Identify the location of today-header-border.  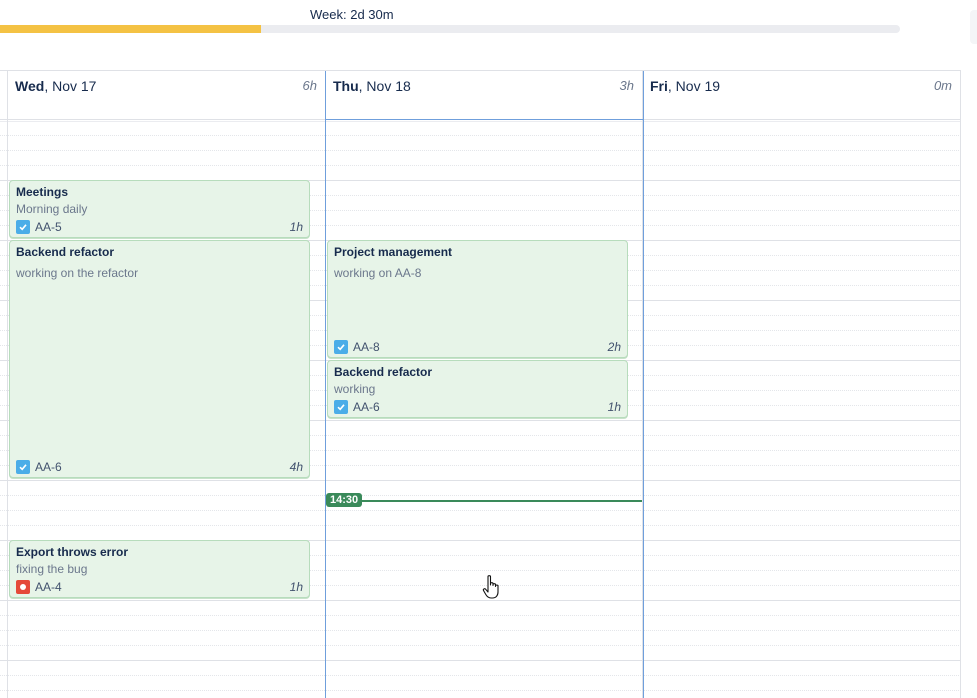
(484, 119).